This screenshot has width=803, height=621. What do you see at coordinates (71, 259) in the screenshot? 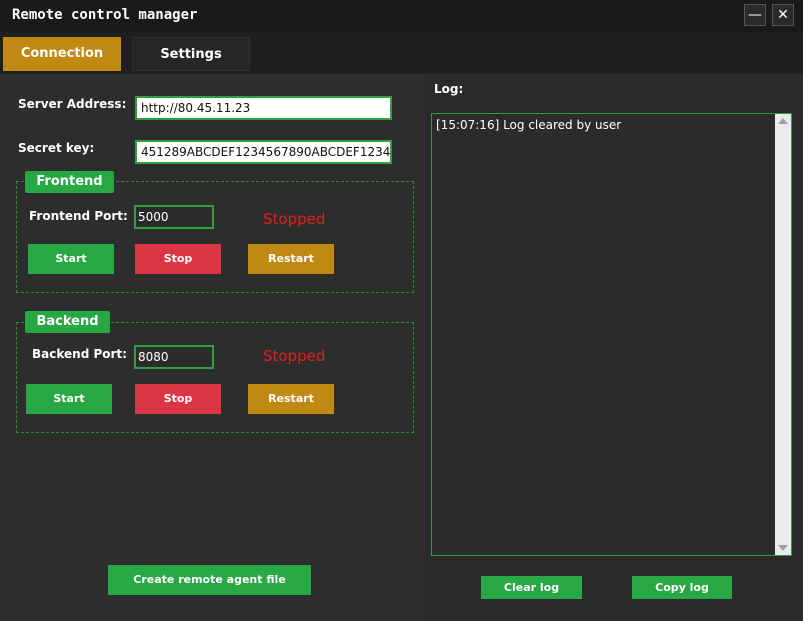
I see `frontend-start-button: Start` at bounding box center [71, 259].